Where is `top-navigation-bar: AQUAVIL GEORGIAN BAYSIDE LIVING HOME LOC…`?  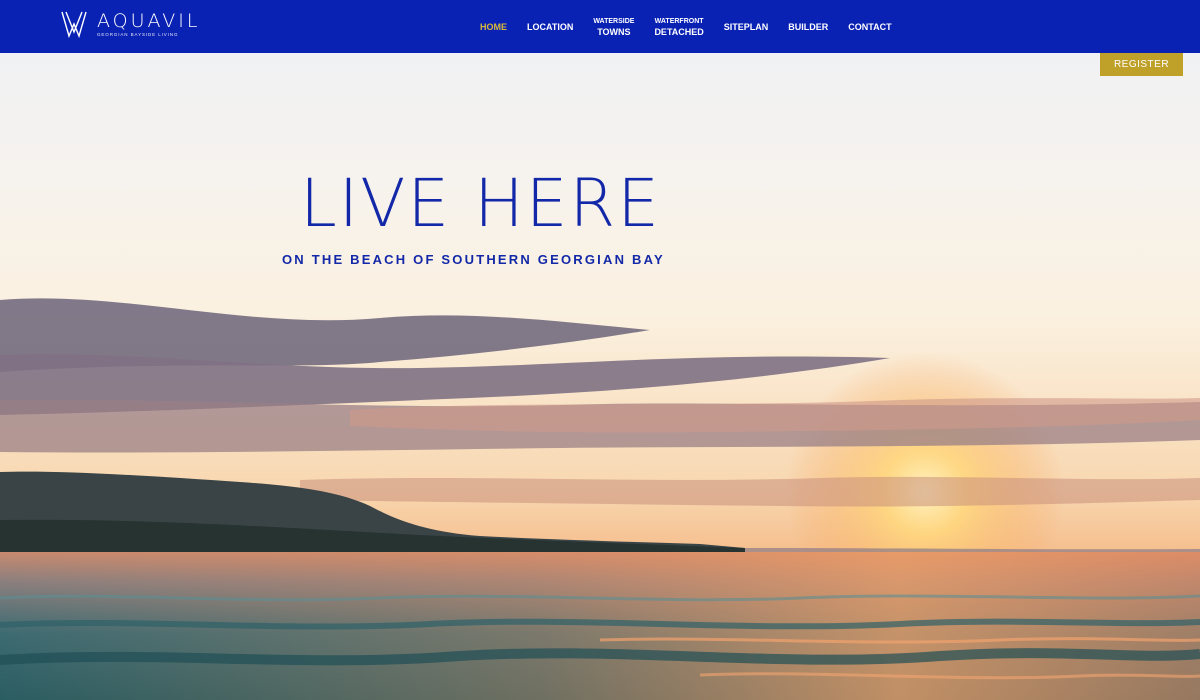
top-navigation-bar: AQUAVIL GEORGIAN BAYSIDE LIVING HOME LOC… is located at coordinates (600, 26).